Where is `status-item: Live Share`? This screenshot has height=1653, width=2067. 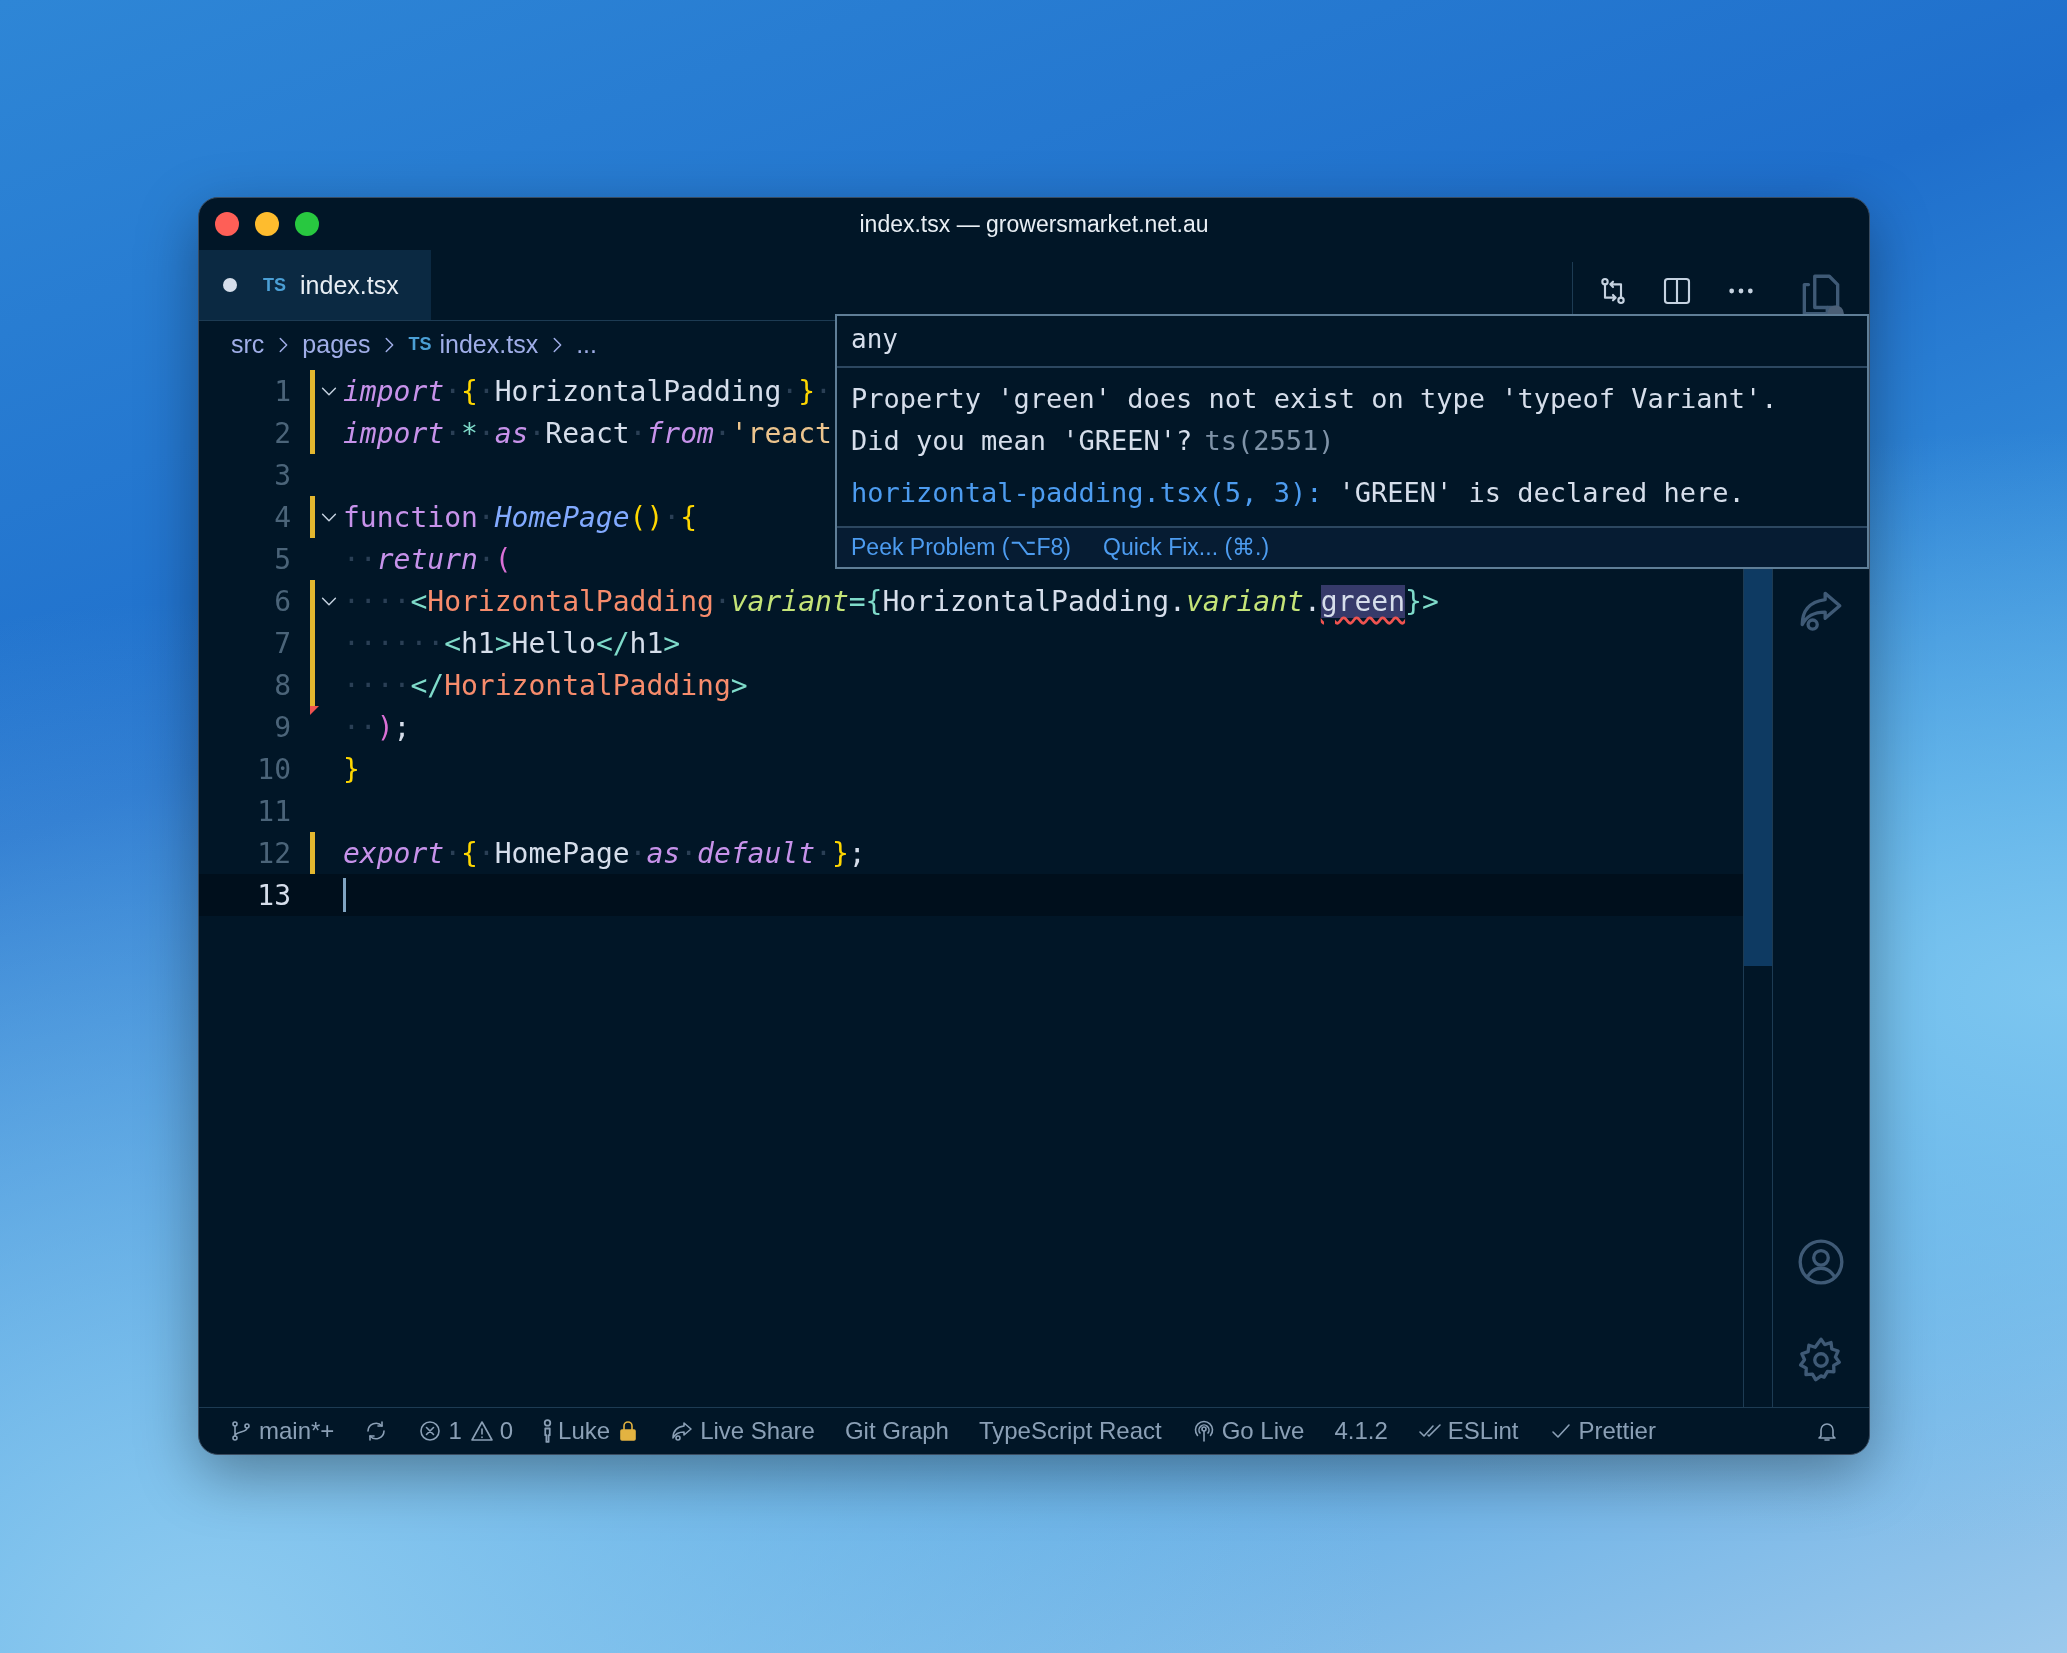 status-item: Live Share is located at coordinates (742, 1431).